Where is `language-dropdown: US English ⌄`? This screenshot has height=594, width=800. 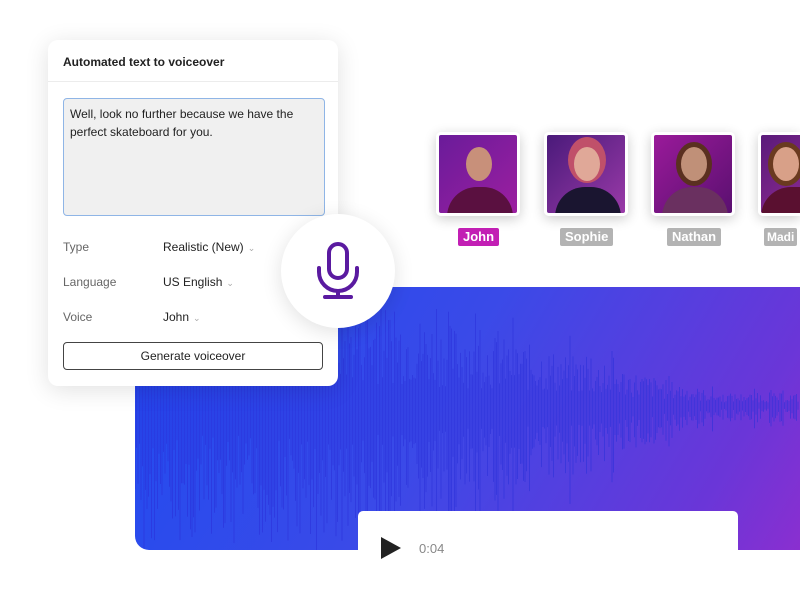 language-dropdown: US English ⌄ is located at coordinates (198, 282).